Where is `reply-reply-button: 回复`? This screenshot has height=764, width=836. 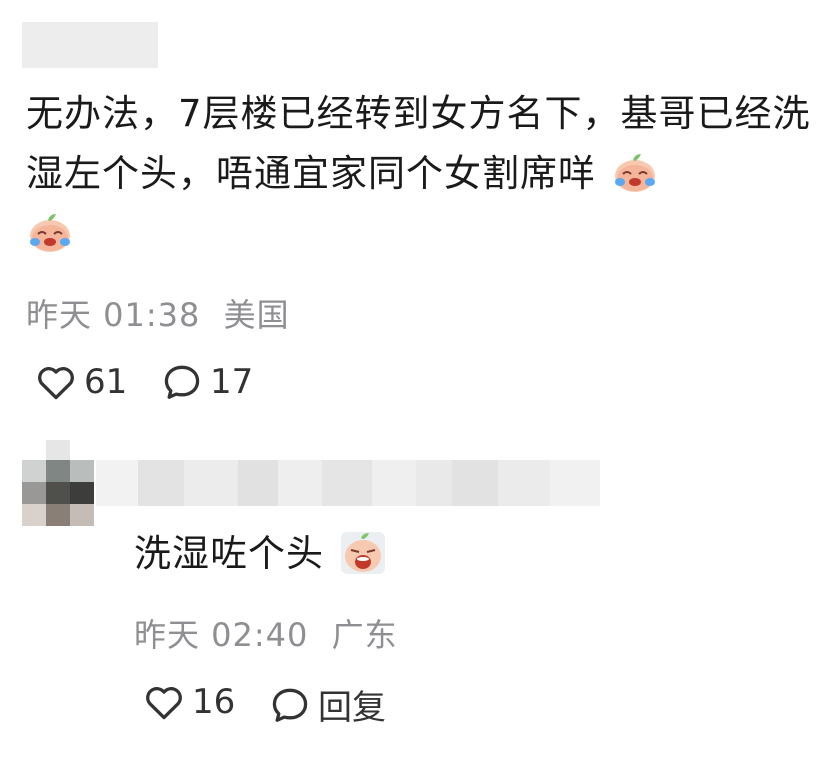
reply-reply-button: 回复 is located at coordinates (327, 704).